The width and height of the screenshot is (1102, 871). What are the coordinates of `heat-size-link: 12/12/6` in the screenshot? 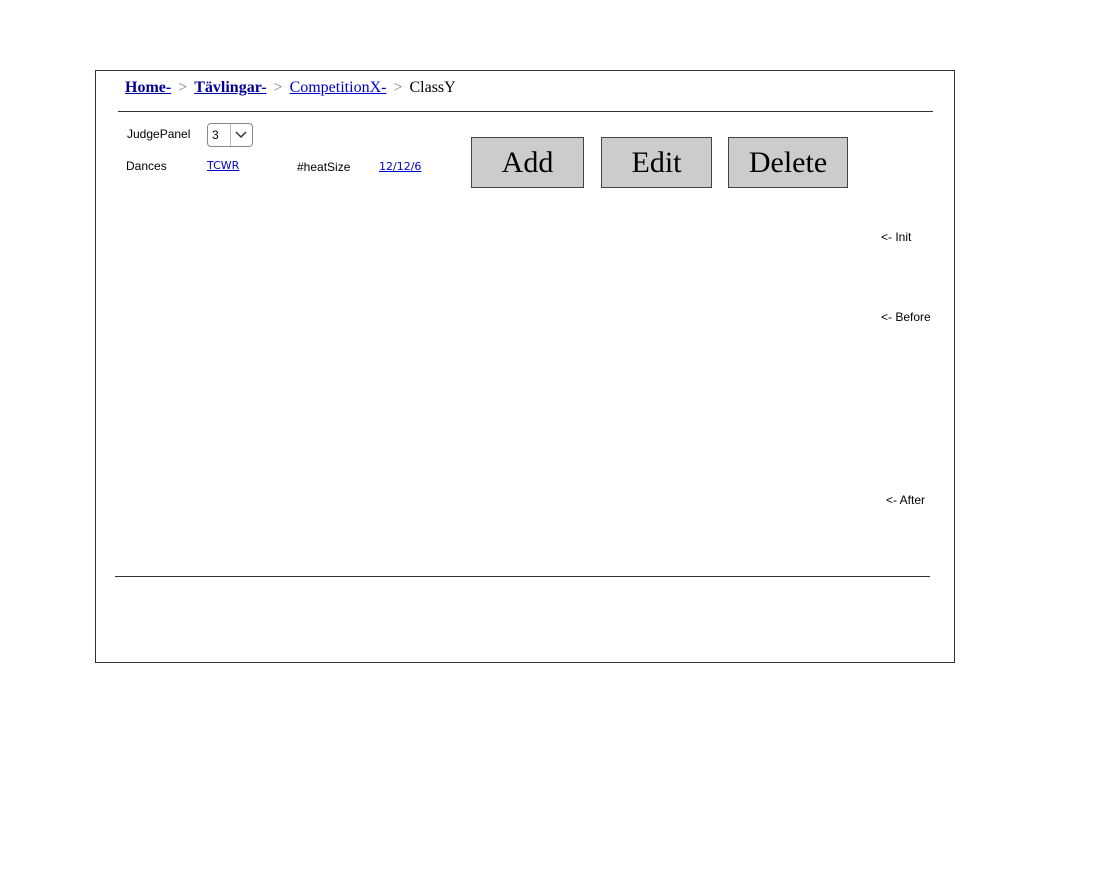 It's located at (400, 166).